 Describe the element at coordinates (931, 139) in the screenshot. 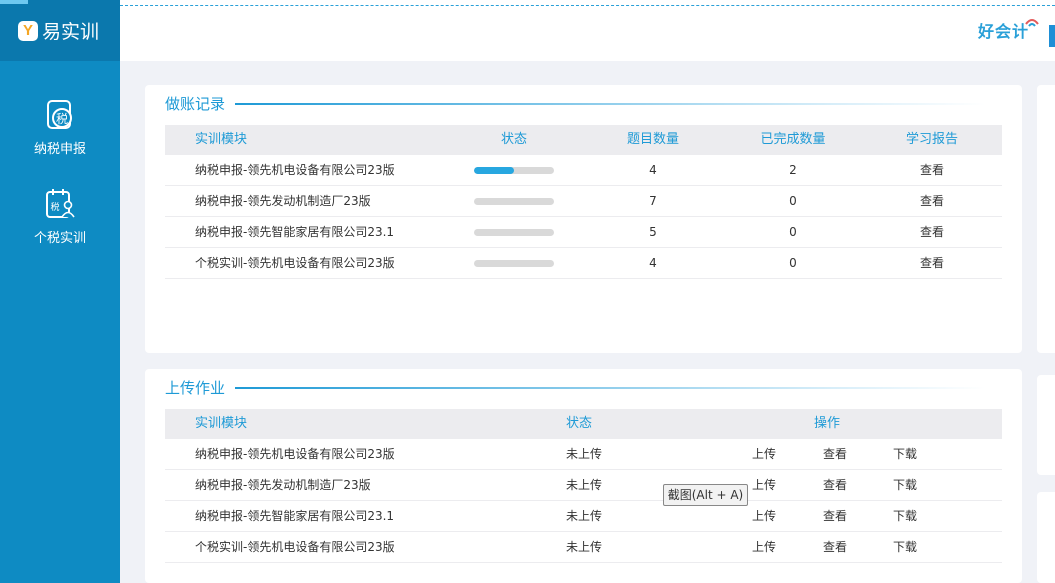

I see `column-header: 学习报告` at that location.